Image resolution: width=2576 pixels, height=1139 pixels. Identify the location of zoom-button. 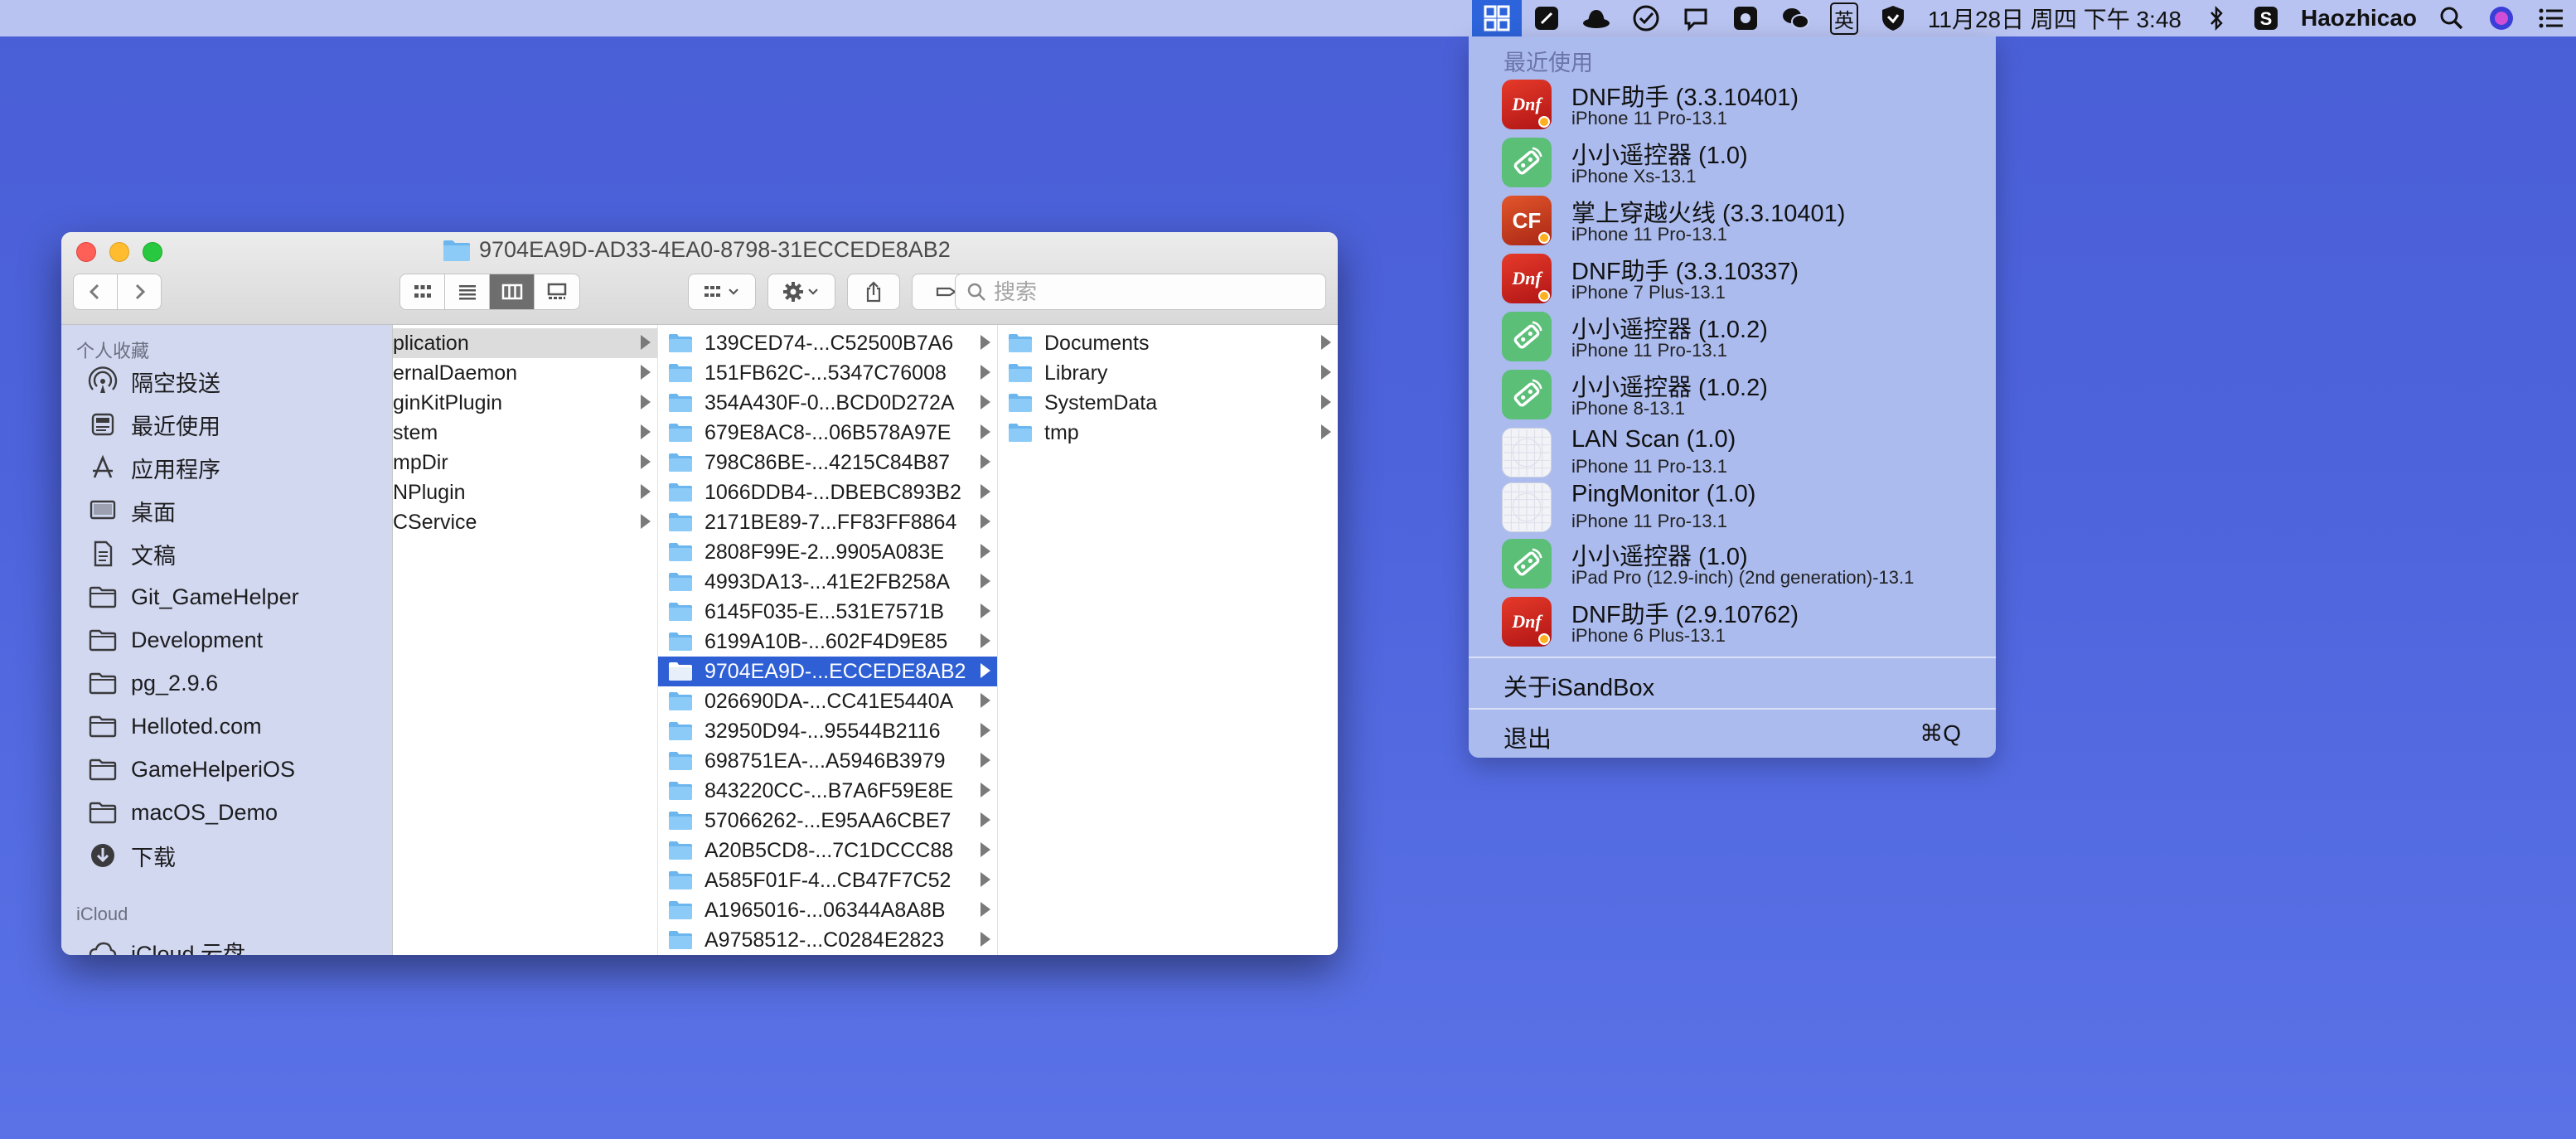
(152, 252).